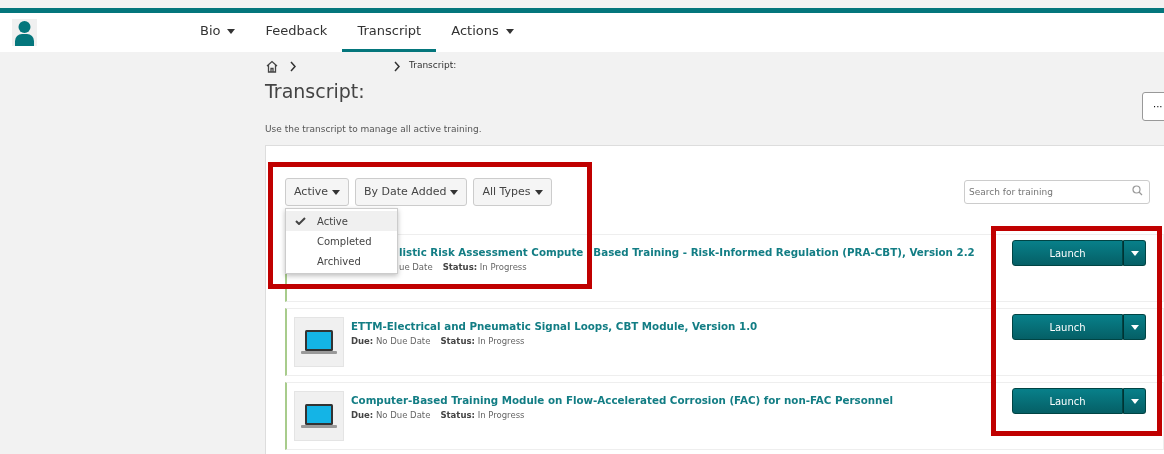 The width and height of the screenshot is (1164, 454). What do you see at coordinates (411, 192) in the screenshot?
I see `filter-dropdown: By Date Added` at bounding box center [411, 192].